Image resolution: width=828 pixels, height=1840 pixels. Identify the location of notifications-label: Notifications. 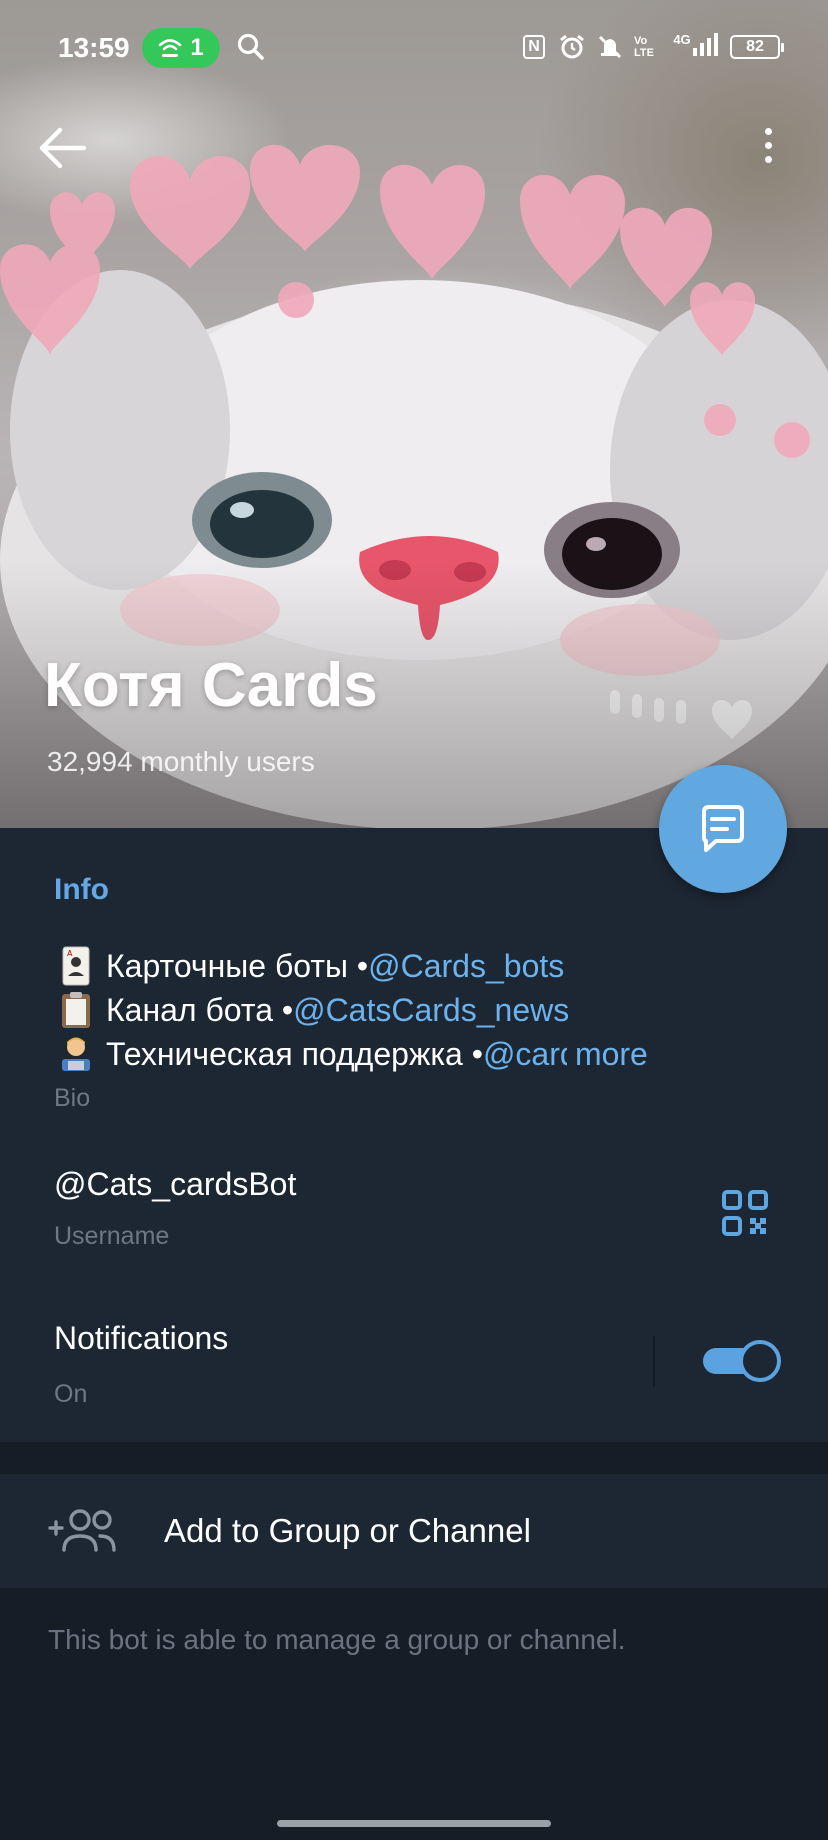
(141, 1338).